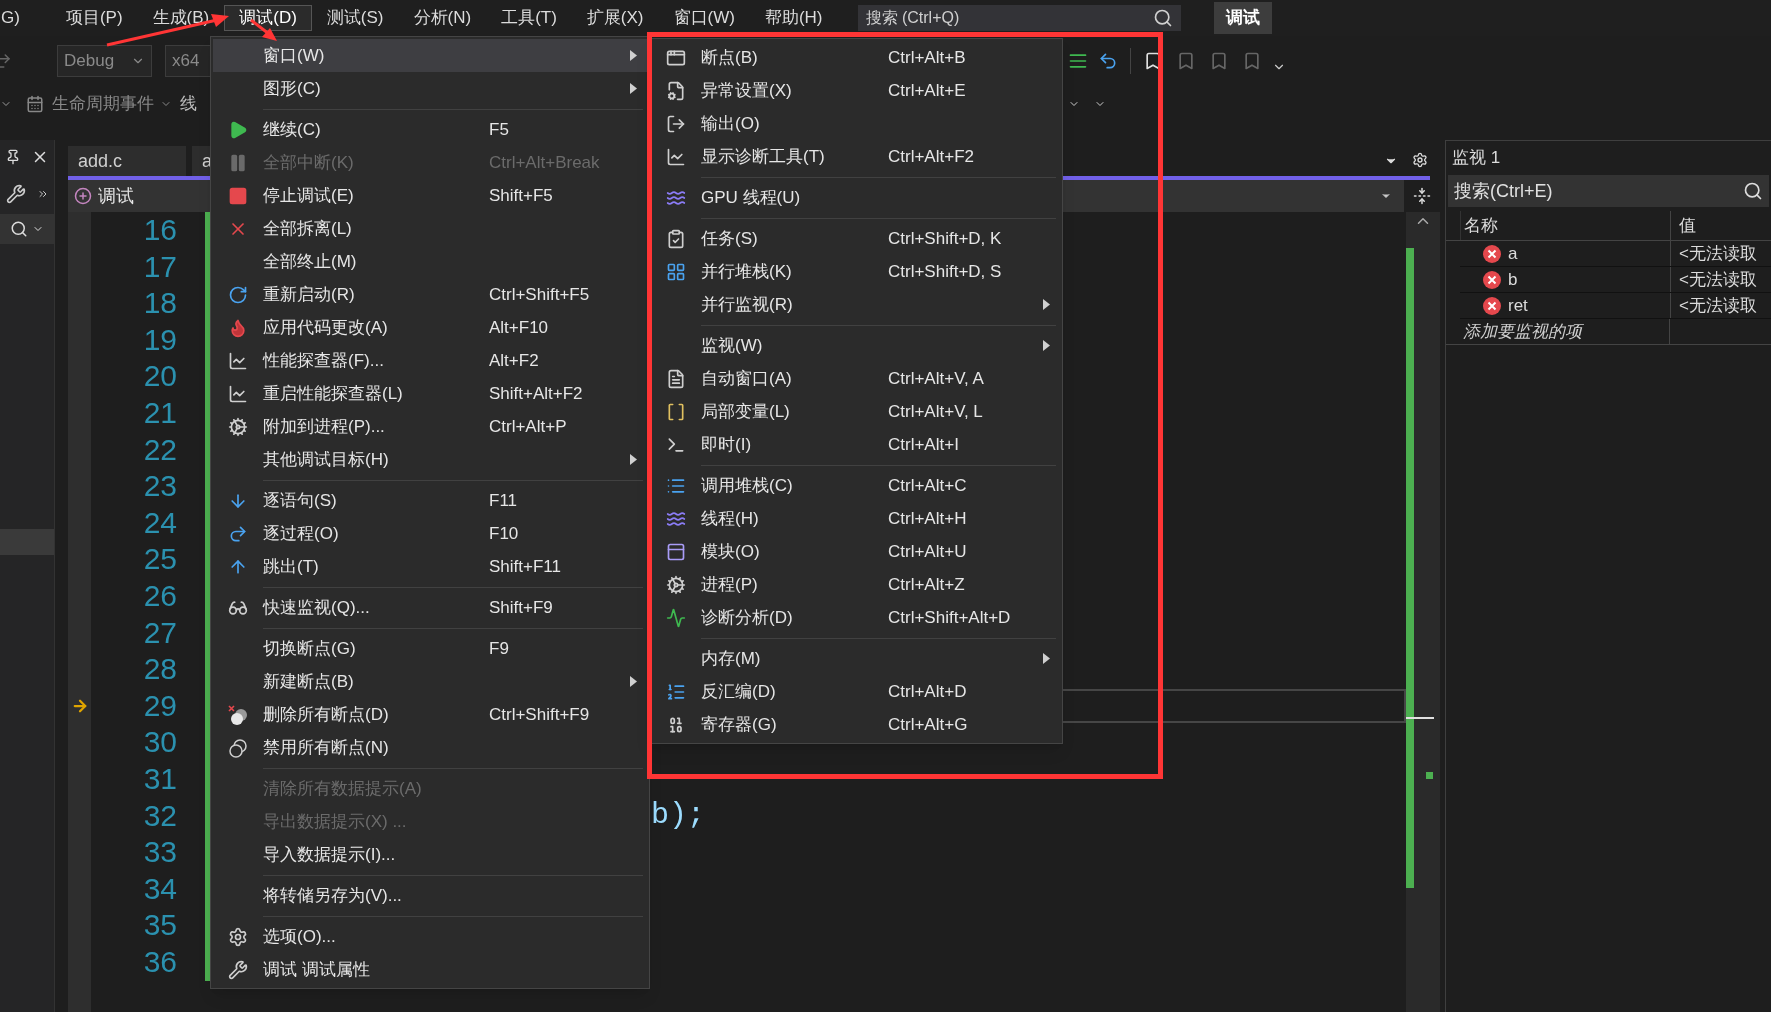 This screenshot has width=1771, height=1012. Describe the element at coordinates (615, 18) in the screenshot. I see `menu-bar-item: 扩展(X)` at that location.